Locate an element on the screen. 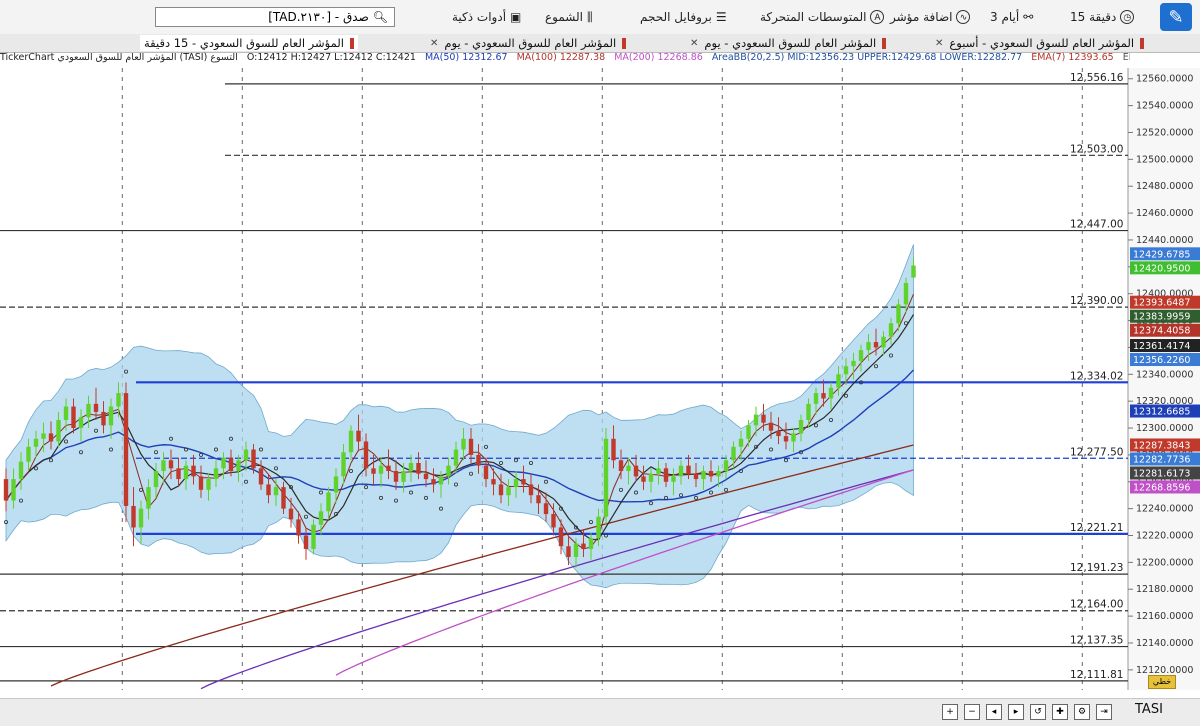  y-tick-label: 12460.0000 is located at coordinates (1164, 213).